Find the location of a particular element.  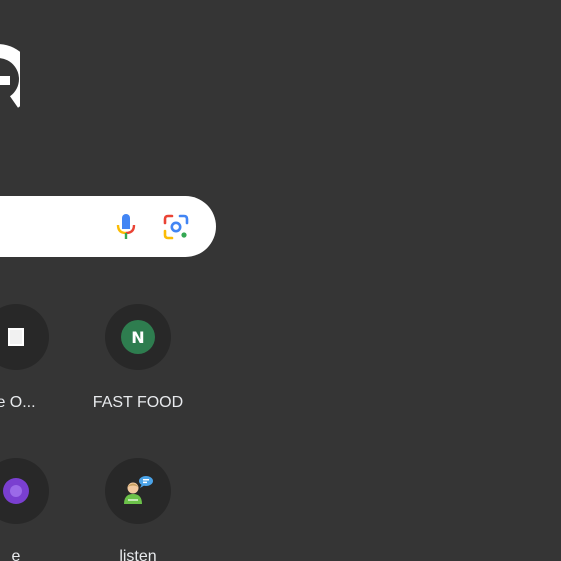

shortcut-label: e is located at coordinates (16, 554).